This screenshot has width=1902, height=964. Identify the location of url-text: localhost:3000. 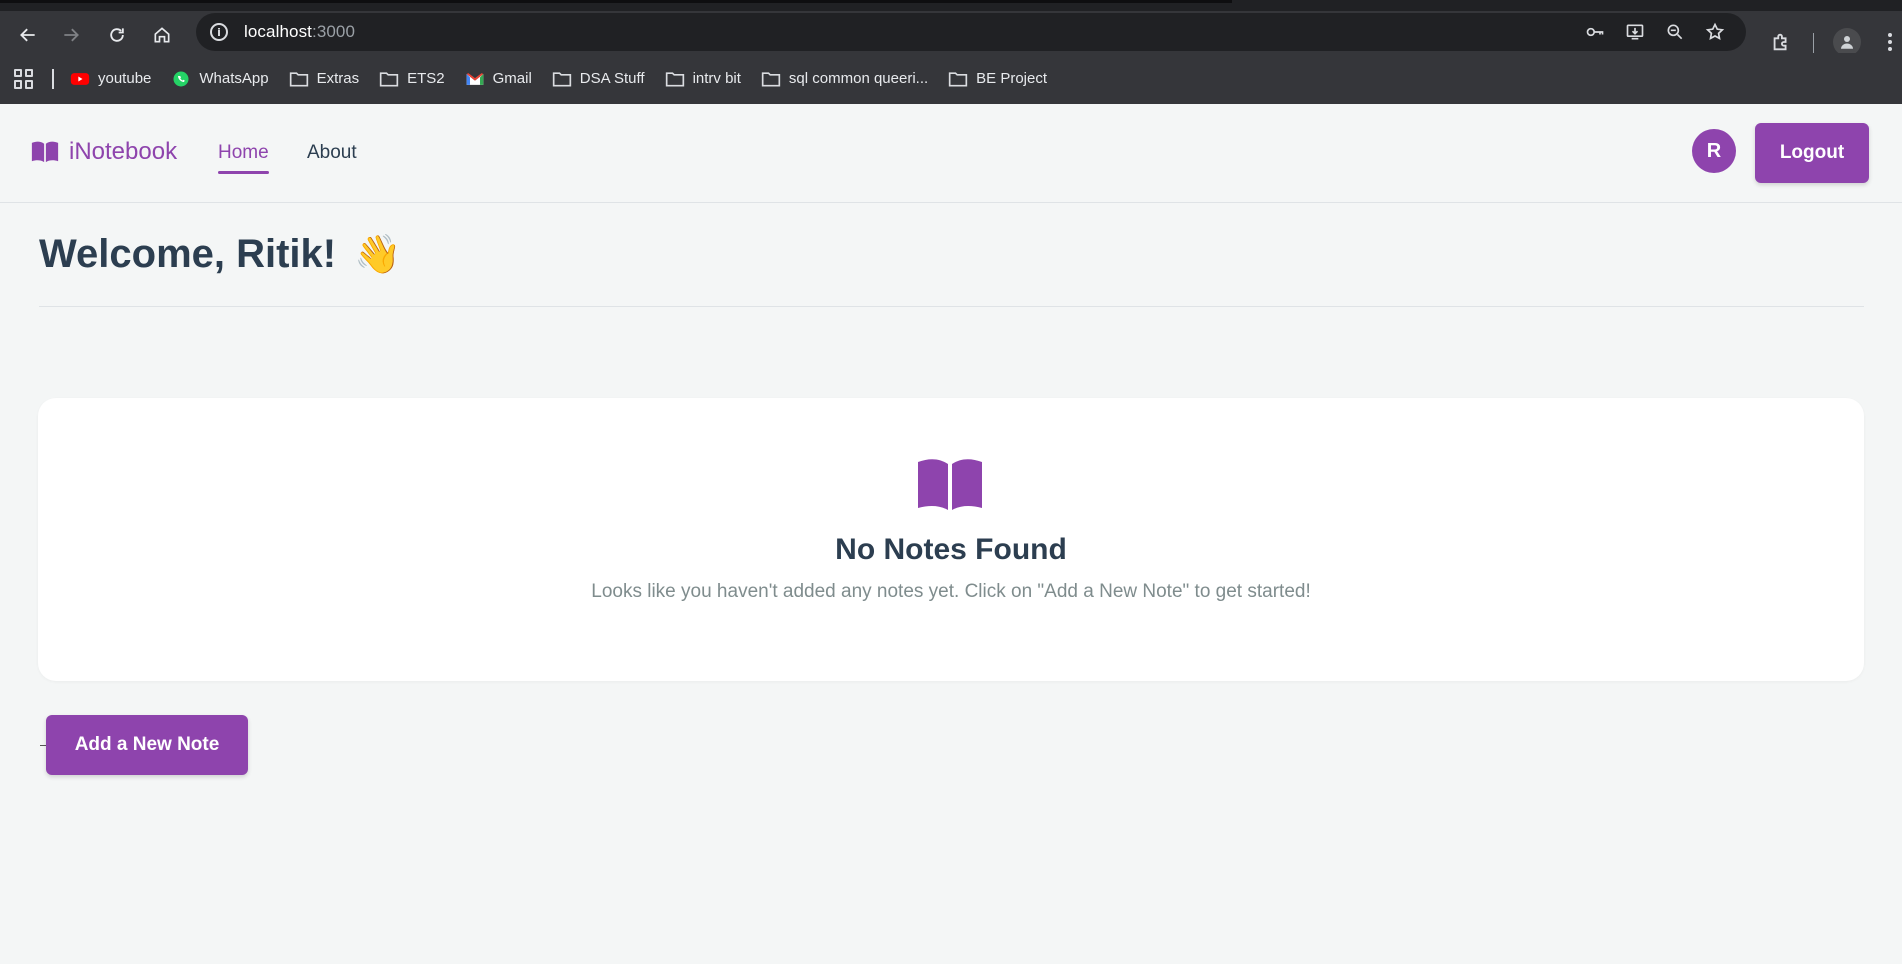
(299, 32).